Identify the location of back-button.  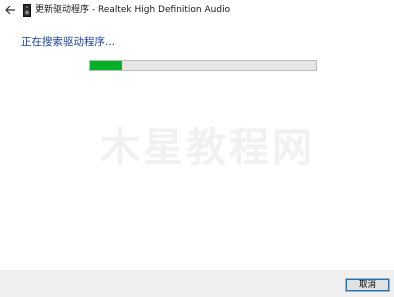
(10, 10).